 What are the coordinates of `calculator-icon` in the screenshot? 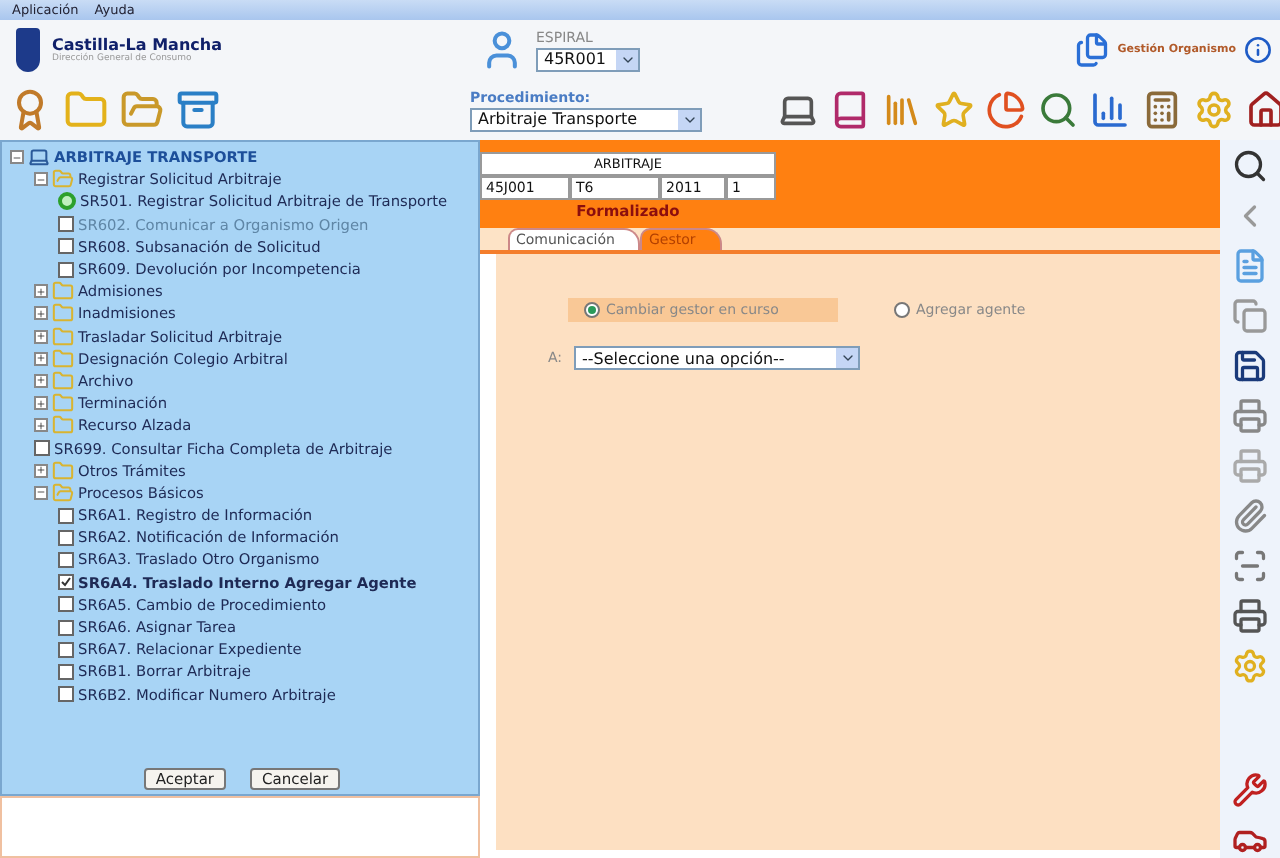 It's located at (1162, 110).